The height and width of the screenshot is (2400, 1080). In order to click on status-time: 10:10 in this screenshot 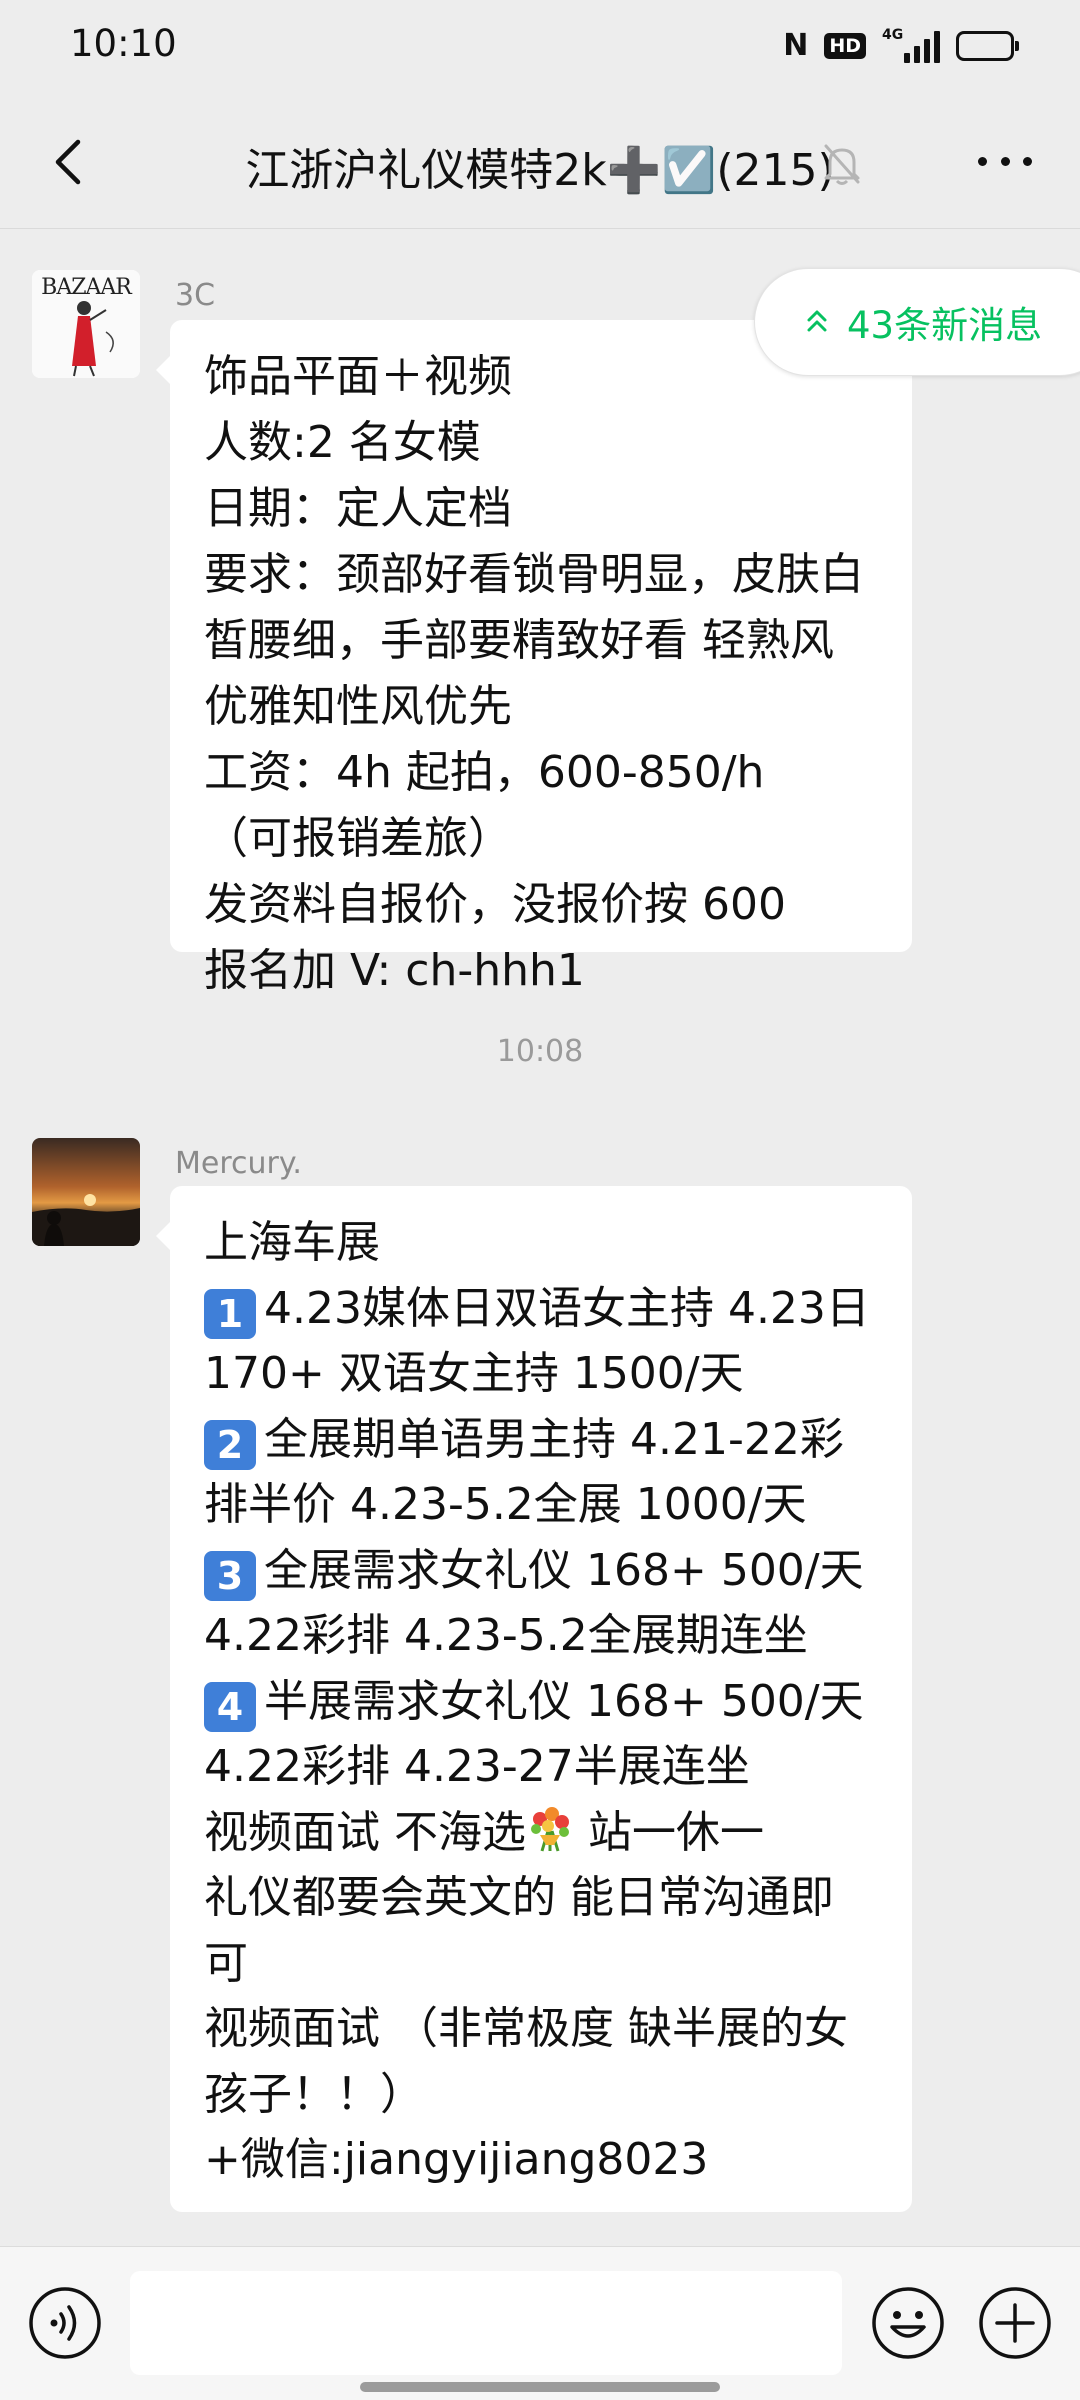, I will do `click(123, 43)`.